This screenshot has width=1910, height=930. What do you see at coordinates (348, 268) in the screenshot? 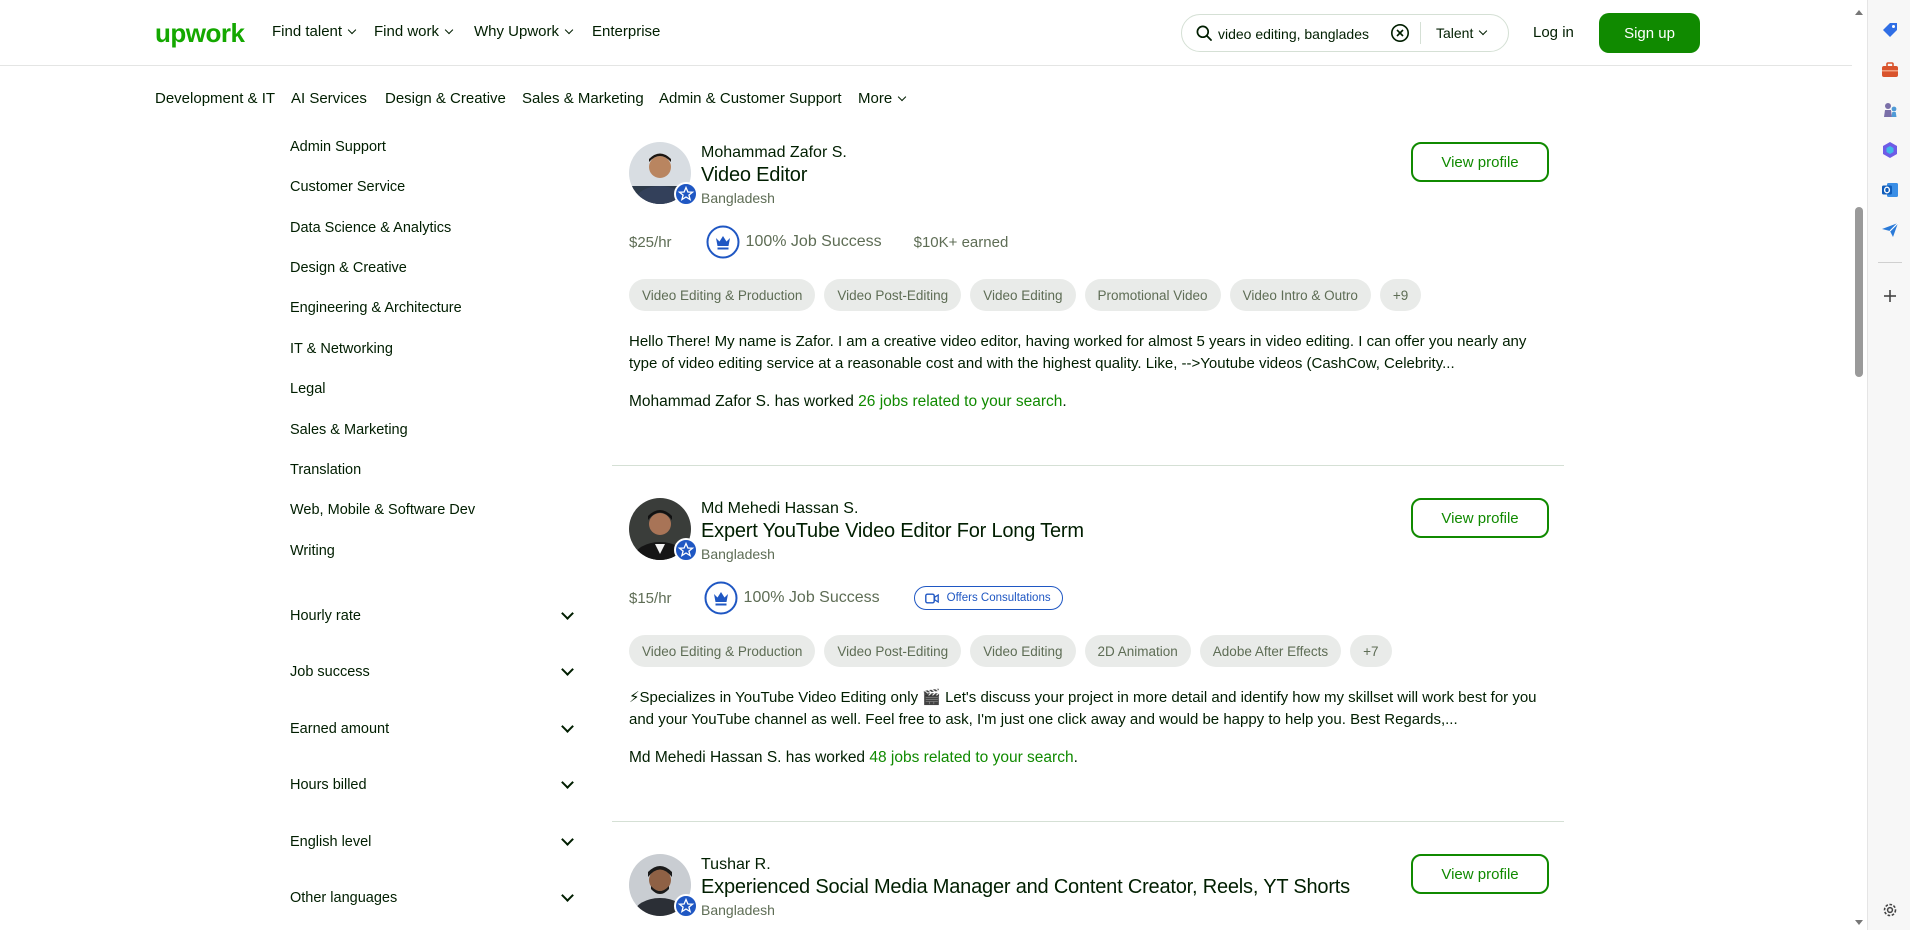
I see `sidebar-category-design-creative: Design & Creative` at bounding box center [348, 268].